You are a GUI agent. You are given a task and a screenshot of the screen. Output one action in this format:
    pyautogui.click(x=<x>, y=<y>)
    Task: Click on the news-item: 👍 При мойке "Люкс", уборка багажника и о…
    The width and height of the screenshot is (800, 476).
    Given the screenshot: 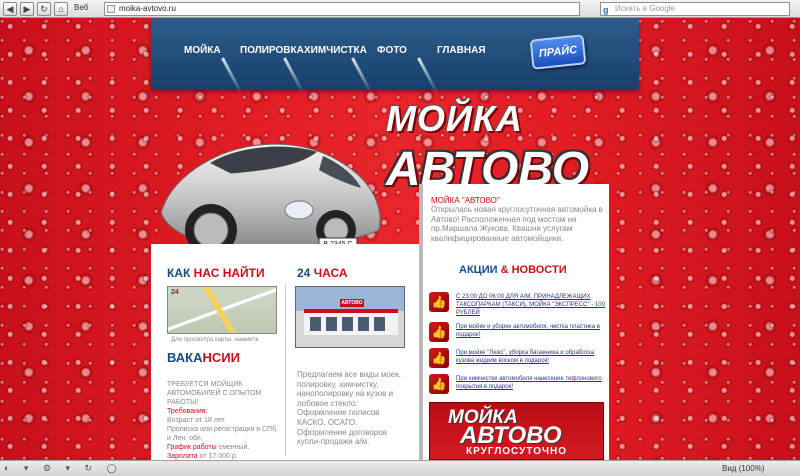 What is the action you would take?
    pyautogui.click(x=519, y=360)
    